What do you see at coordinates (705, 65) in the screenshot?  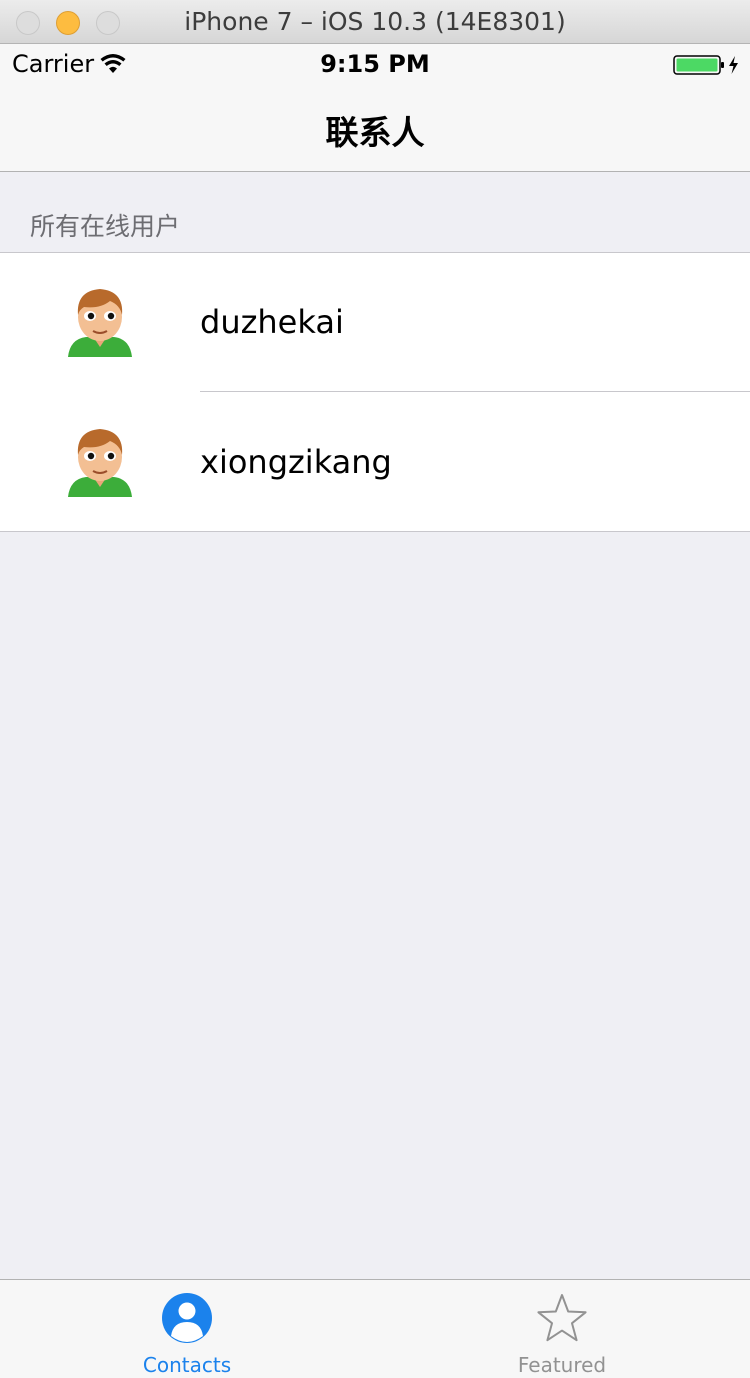 I see `battery-charging-icon` at bounding box center [705, 65].